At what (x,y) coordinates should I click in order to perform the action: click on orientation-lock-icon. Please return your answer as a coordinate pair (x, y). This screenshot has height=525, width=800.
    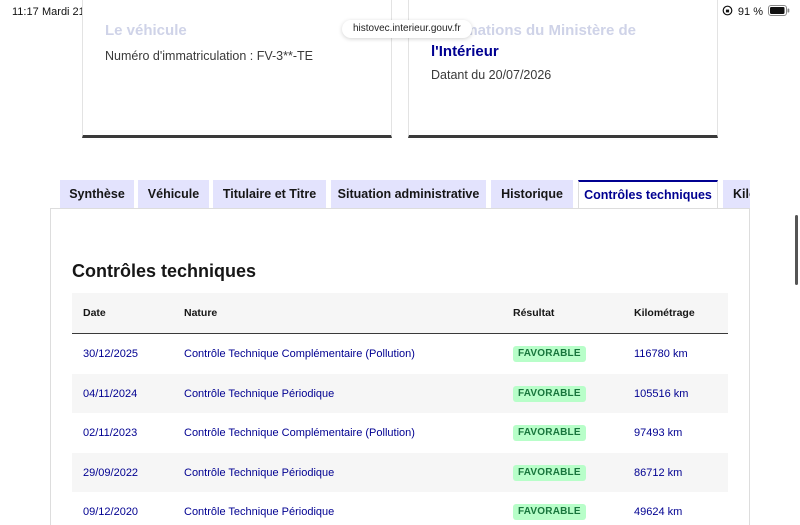
    Looking at the image, I should click on (727, 12).